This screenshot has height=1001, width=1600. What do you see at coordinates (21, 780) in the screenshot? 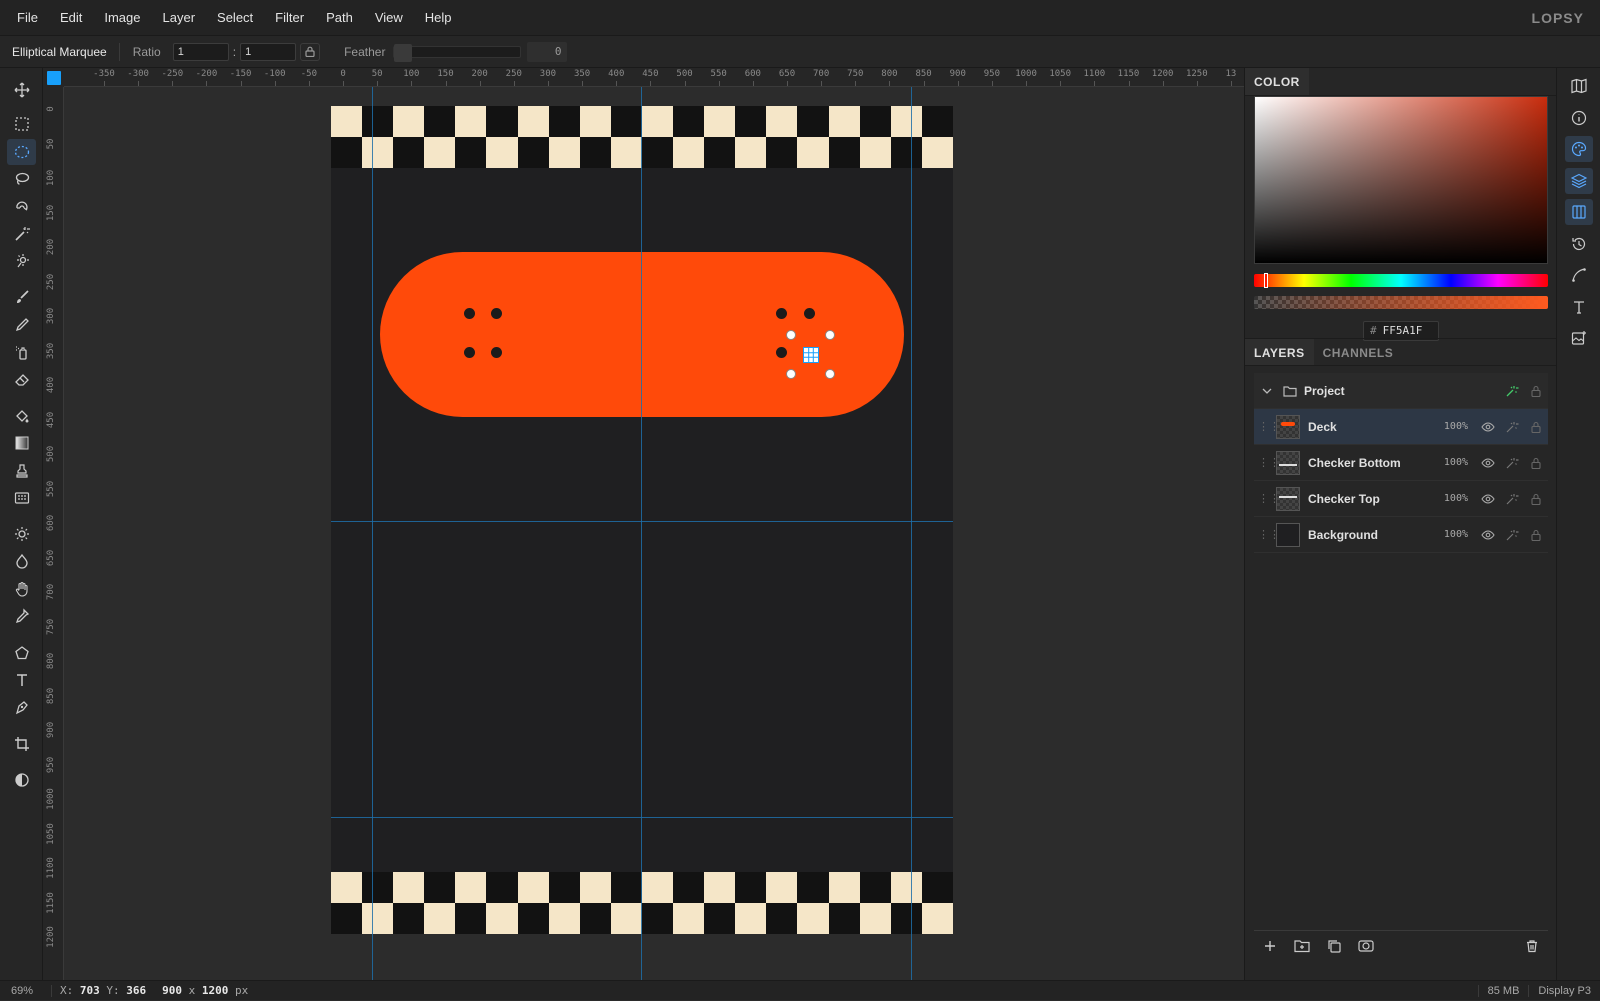
I see `mask-toggle` at bounding box center [21, 780].